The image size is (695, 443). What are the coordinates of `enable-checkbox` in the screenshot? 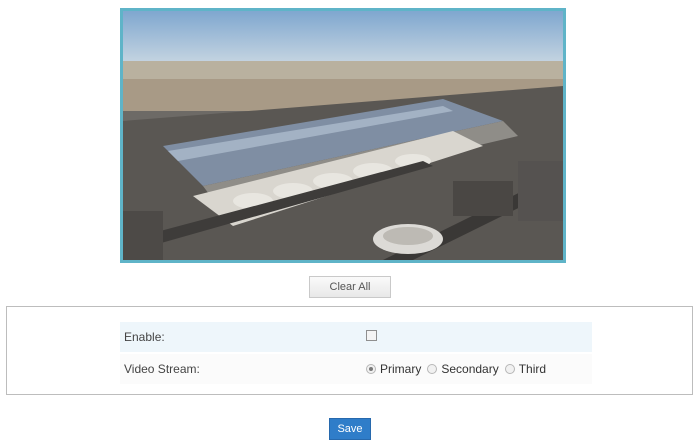 It's located at (371, 335).